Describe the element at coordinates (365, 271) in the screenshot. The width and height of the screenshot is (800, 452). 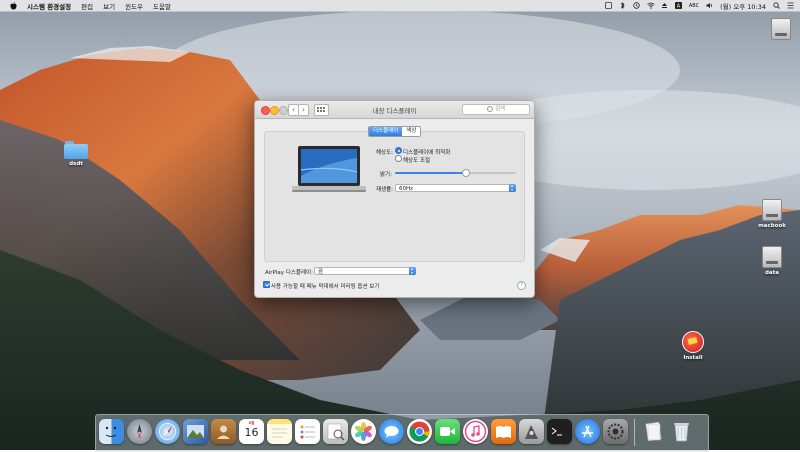
I see `airplay-popup: 끔` at that location.